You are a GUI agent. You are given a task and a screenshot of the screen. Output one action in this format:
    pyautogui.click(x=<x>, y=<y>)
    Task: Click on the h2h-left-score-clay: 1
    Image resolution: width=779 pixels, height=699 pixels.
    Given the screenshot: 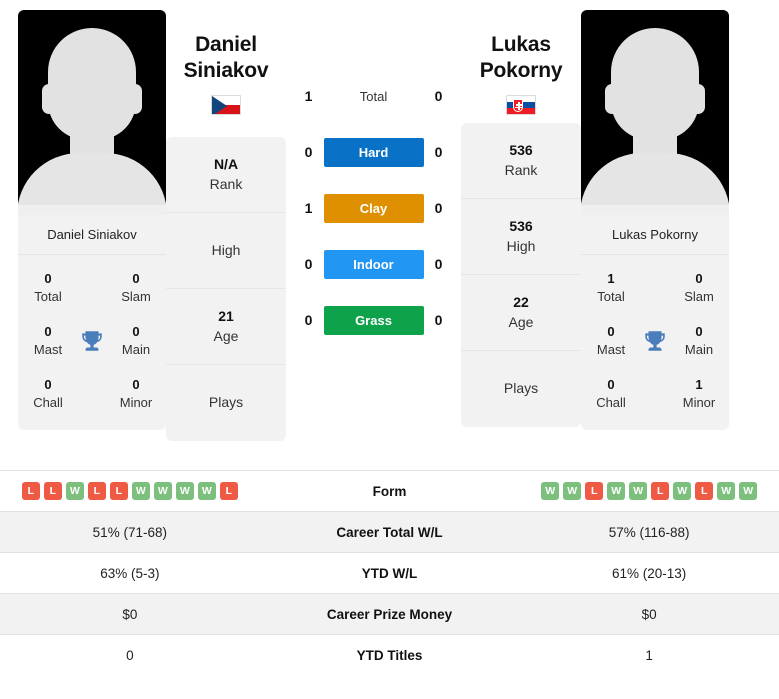 What is the action you would take?
    pyautogui.click(x=308, y=208)
    